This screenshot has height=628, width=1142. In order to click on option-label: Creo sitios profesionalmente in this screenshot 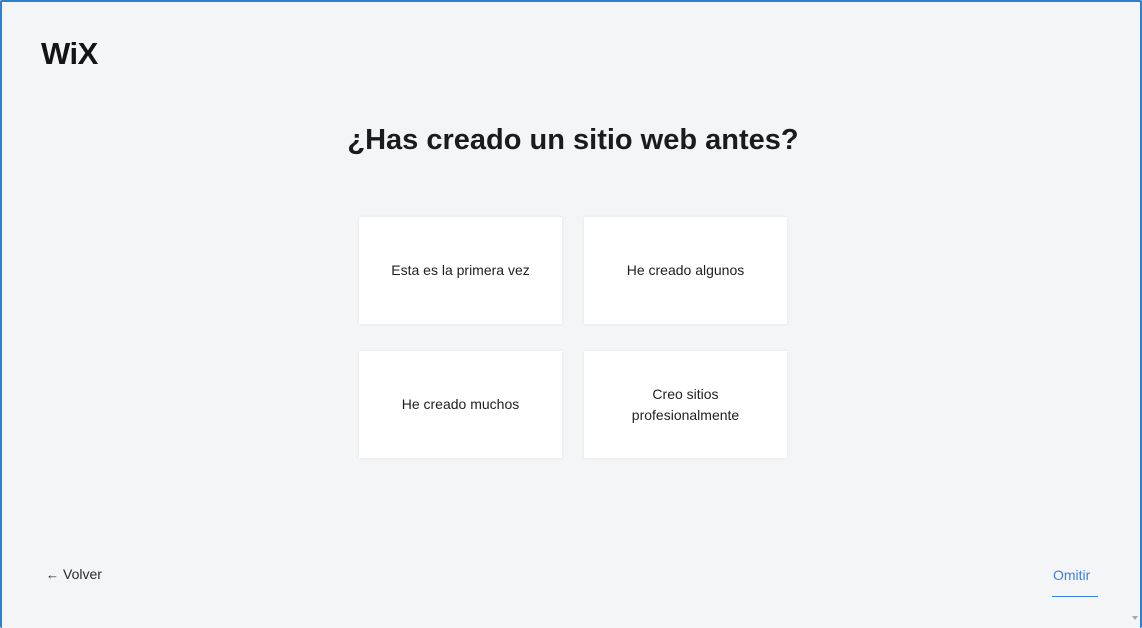, I will do `click(685, 404)`.